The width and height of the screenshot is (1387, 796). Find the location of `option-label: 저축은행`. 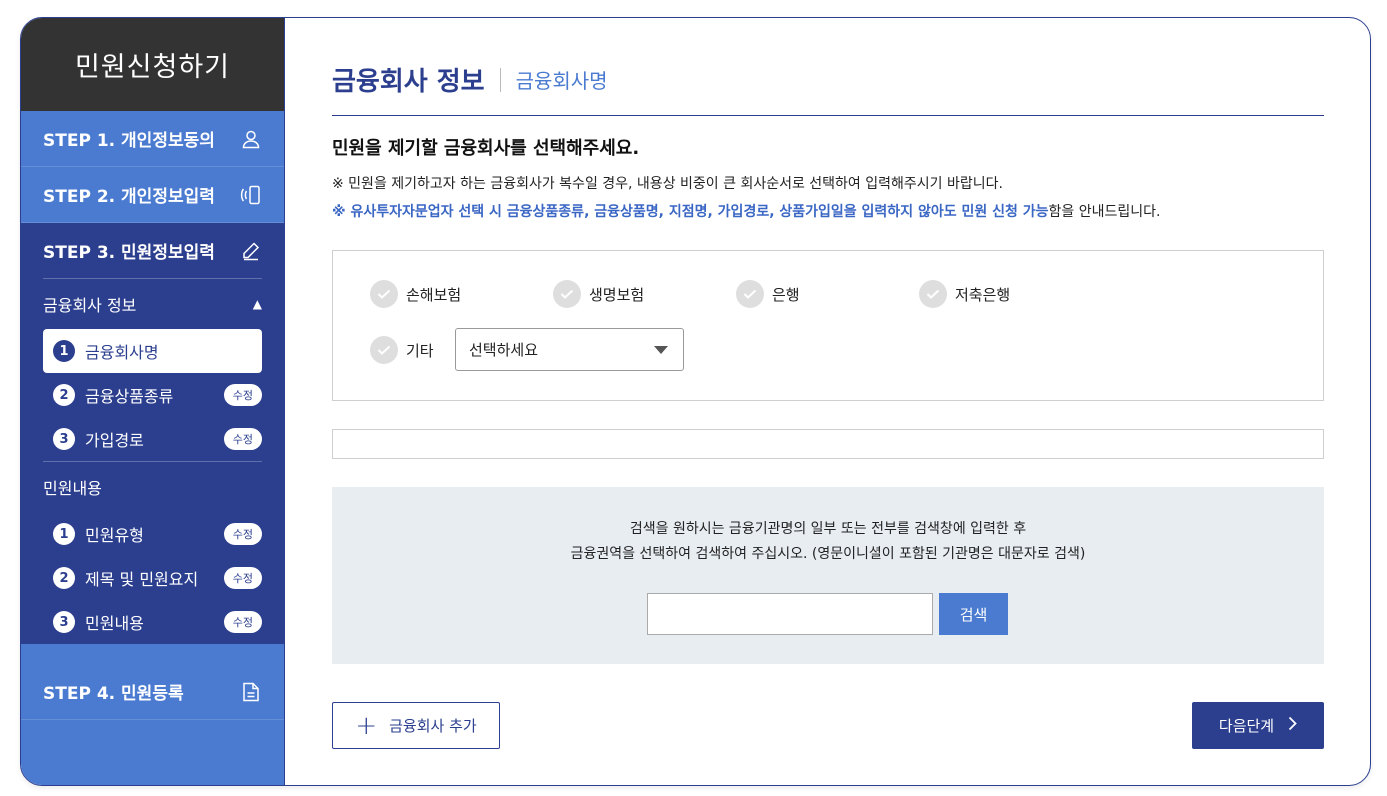

option-label: 저축은행 is located at coordinates (983, 294).